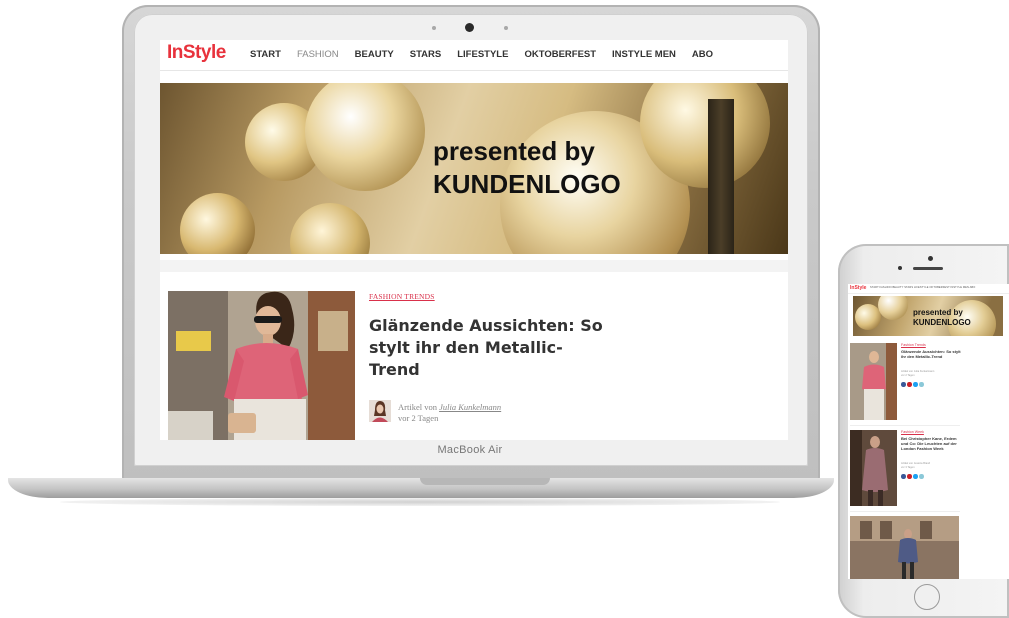 The width and height of the screenshot is (1009, 618). I want to click on article-image, so click(261, 365).